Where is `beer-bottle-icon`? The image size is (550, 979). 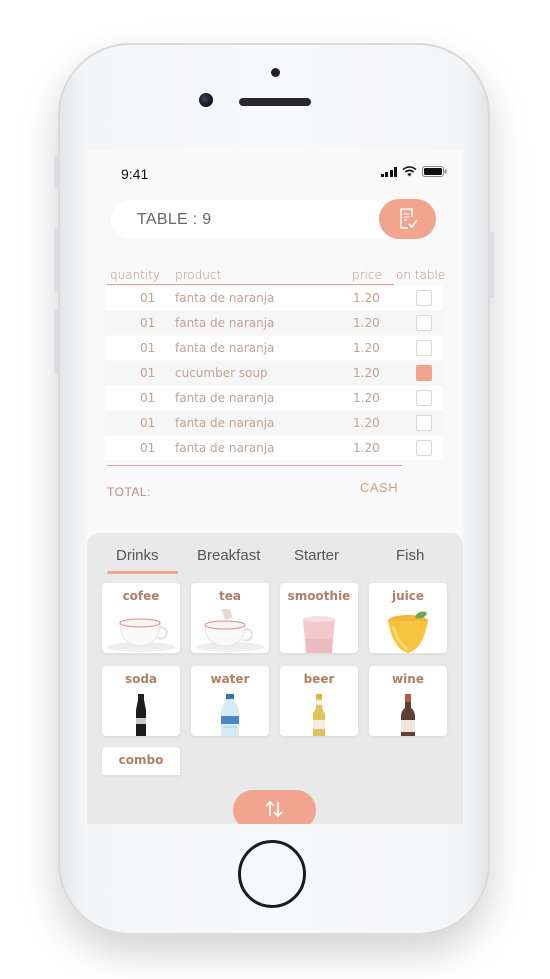 beer-bottle-icon is located at coordinates (319, 715).